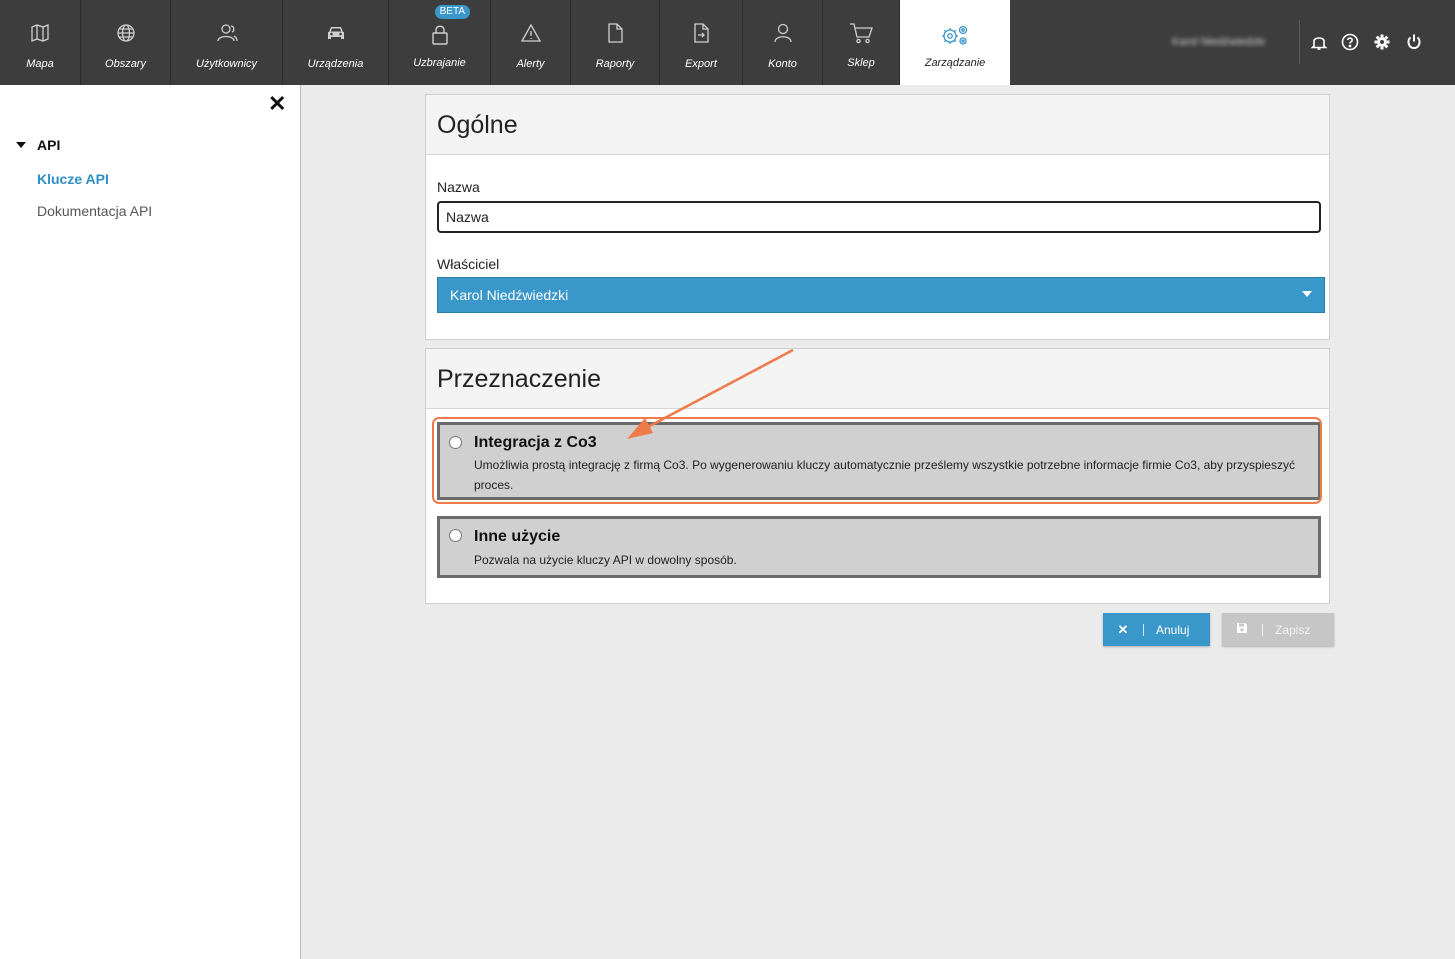 The image size is (1455, 959). I want to click on owner-select-value: Karol Niedźwiedzki, so click(509, 295).